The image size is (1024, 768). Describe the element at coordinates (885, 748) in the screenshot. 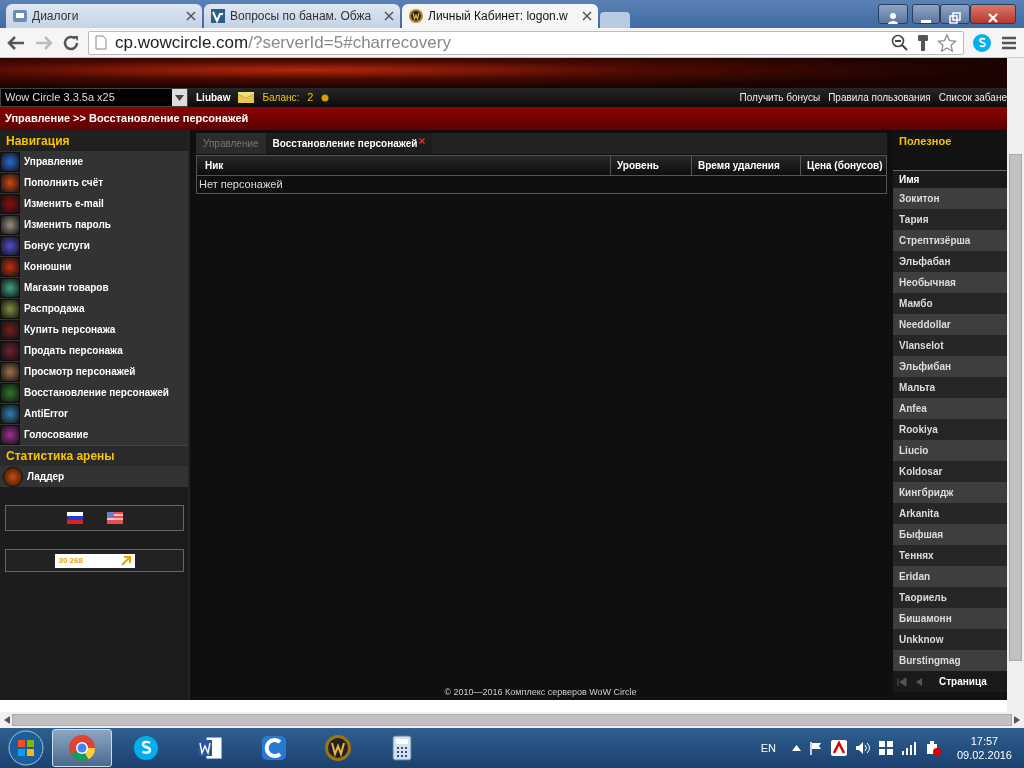

I see `windows-icon` at that location.